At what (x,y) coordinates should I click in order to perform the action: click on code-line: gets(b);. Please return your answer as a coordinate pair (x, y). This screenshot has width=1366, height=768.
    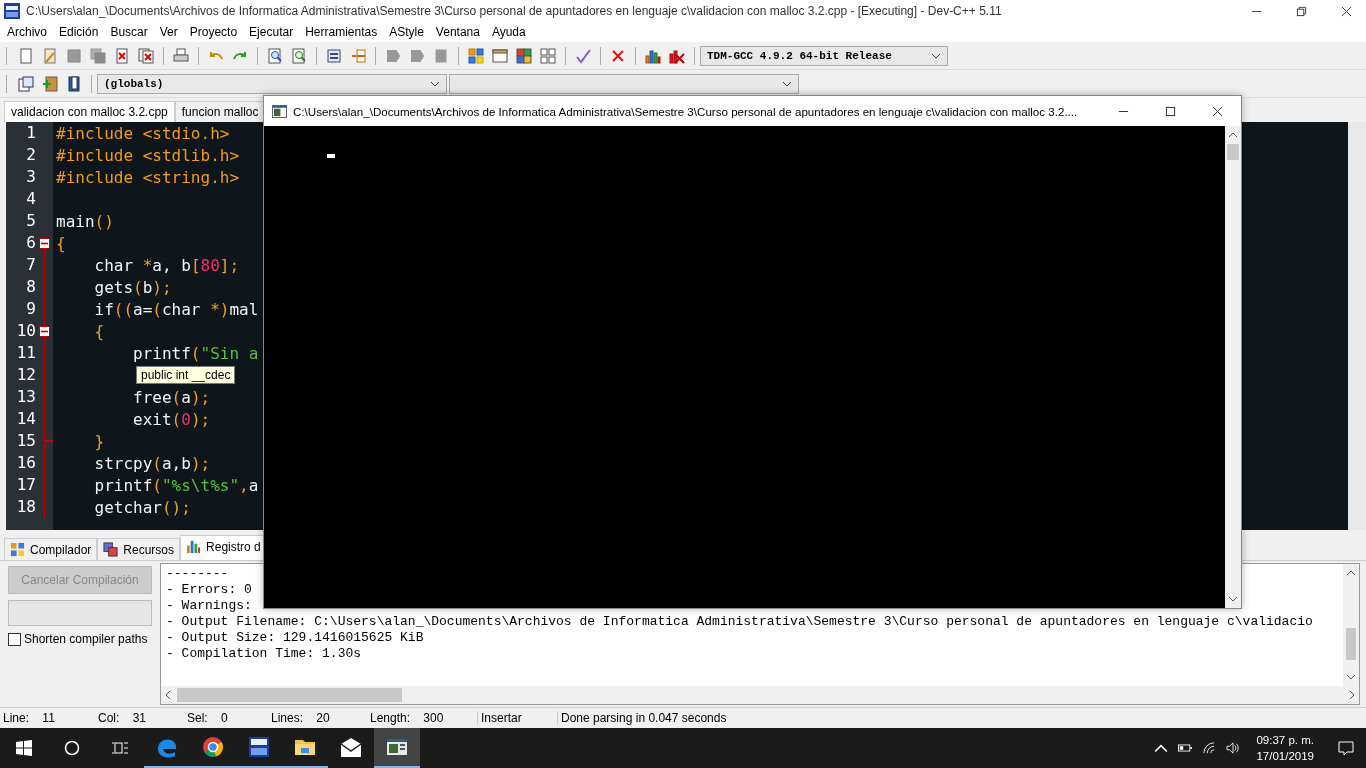
    Looking at the image, I should click on (132, 287).